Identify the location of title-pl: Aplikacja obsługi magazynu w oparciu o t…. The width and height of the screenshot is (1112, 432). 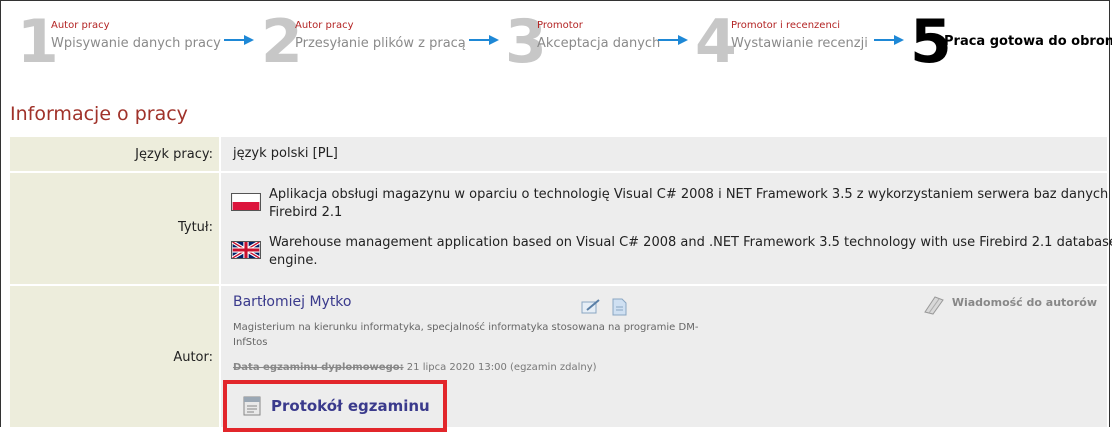
(689, 203).